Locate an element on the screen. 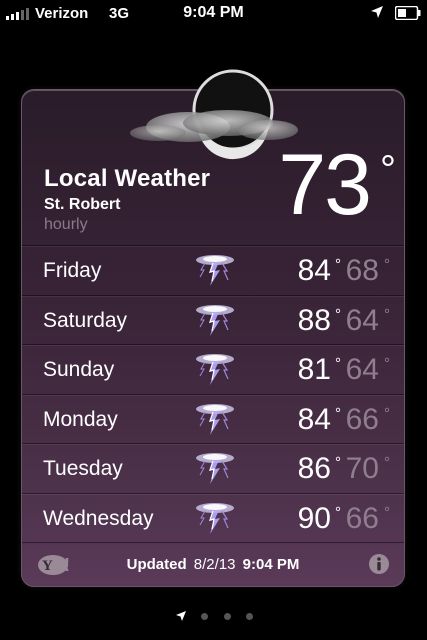 Image resolution: width=427 pixels, height=640 pixels. forecast-row: Sunday 81 ° 64 ° is located at coordinates (213, 369).